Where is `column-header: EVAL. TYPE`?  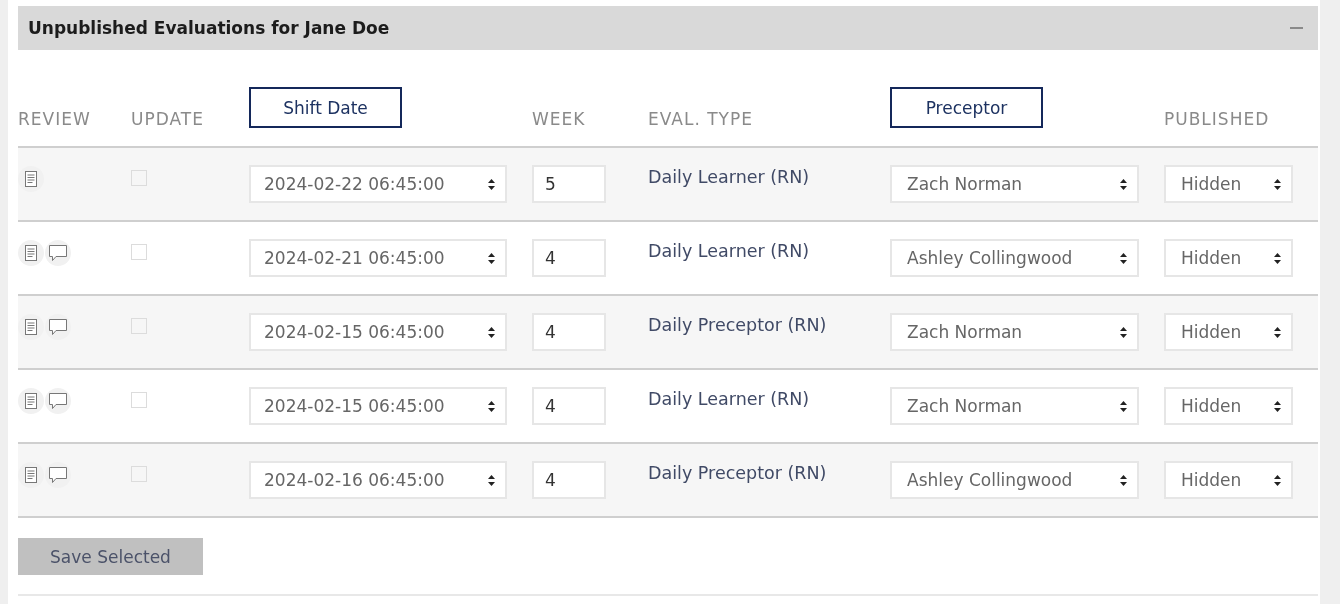 column-header: EVAL. TYPE is located at coordinates (700, 119).